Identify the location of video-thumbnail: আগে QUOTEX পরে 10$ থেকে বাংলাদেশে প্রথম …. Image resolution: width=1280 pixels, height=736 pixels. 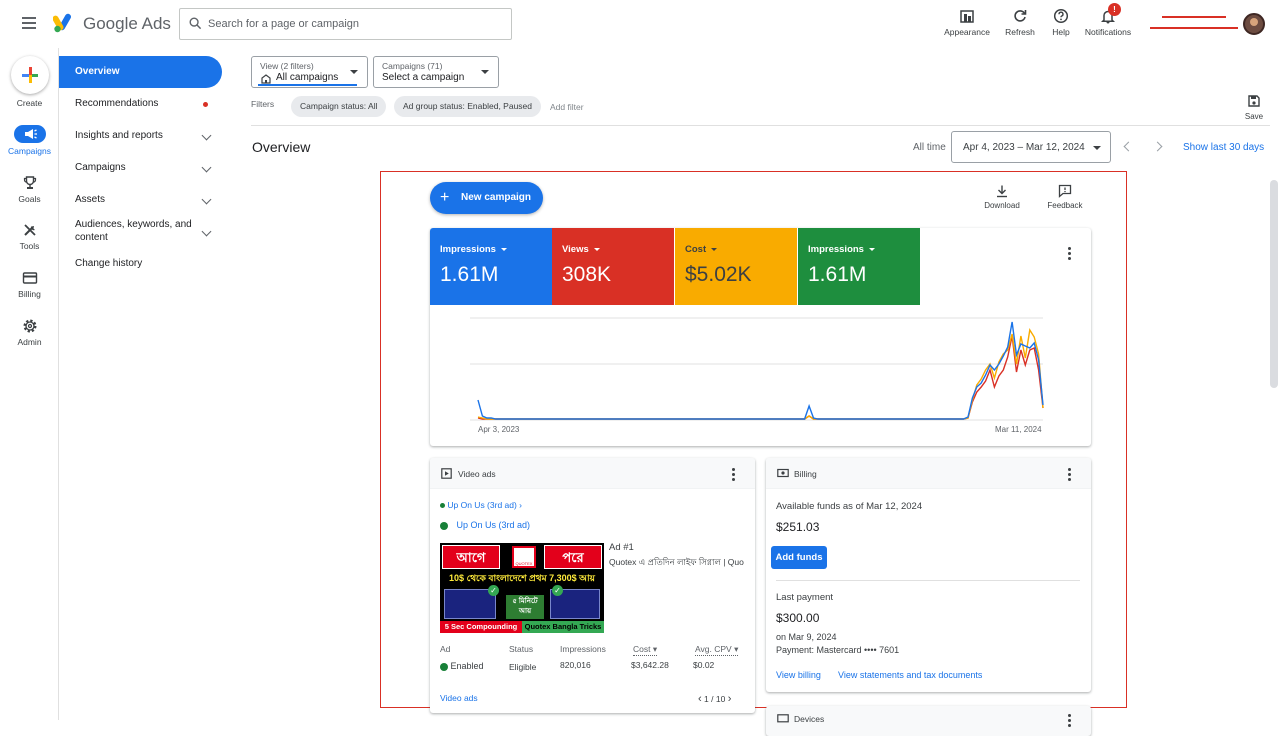
(522, 588).